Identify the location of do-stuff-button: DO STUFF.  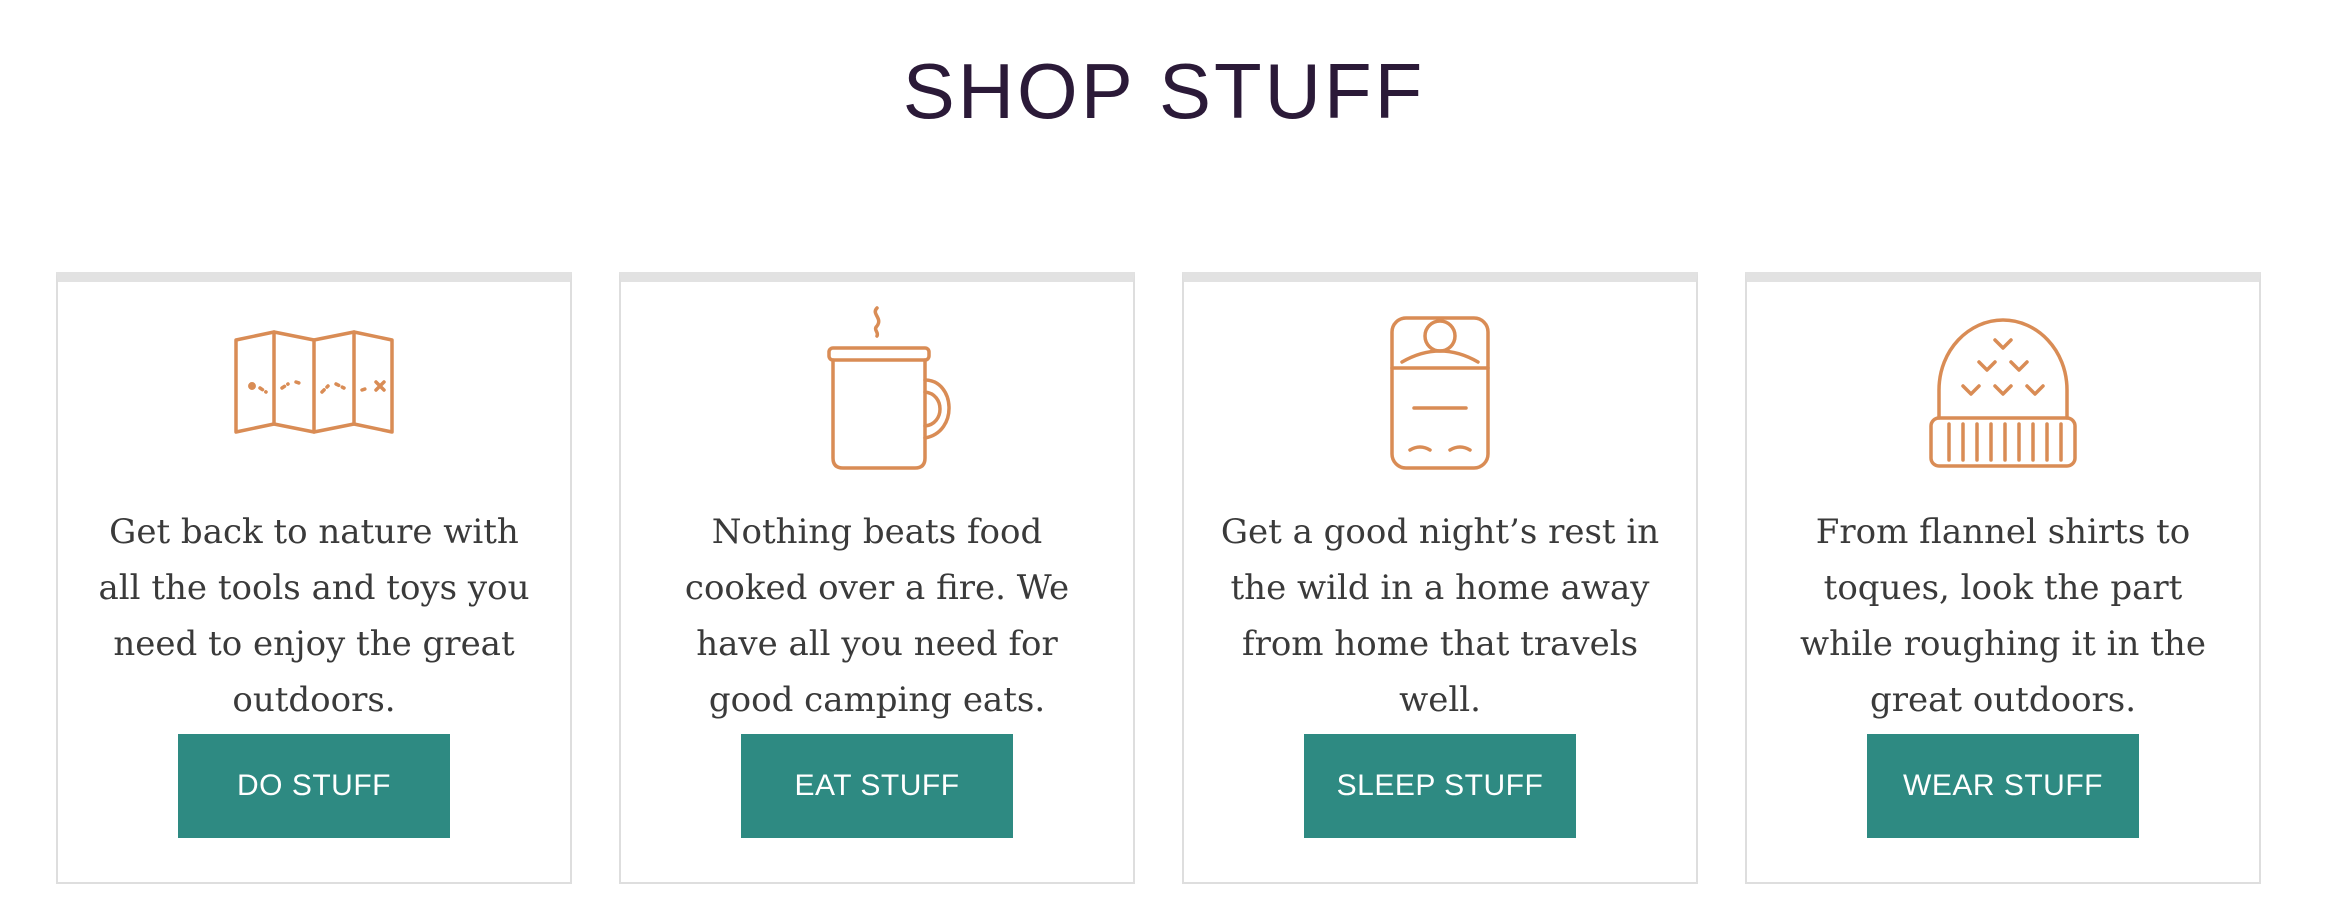
(314, 786).